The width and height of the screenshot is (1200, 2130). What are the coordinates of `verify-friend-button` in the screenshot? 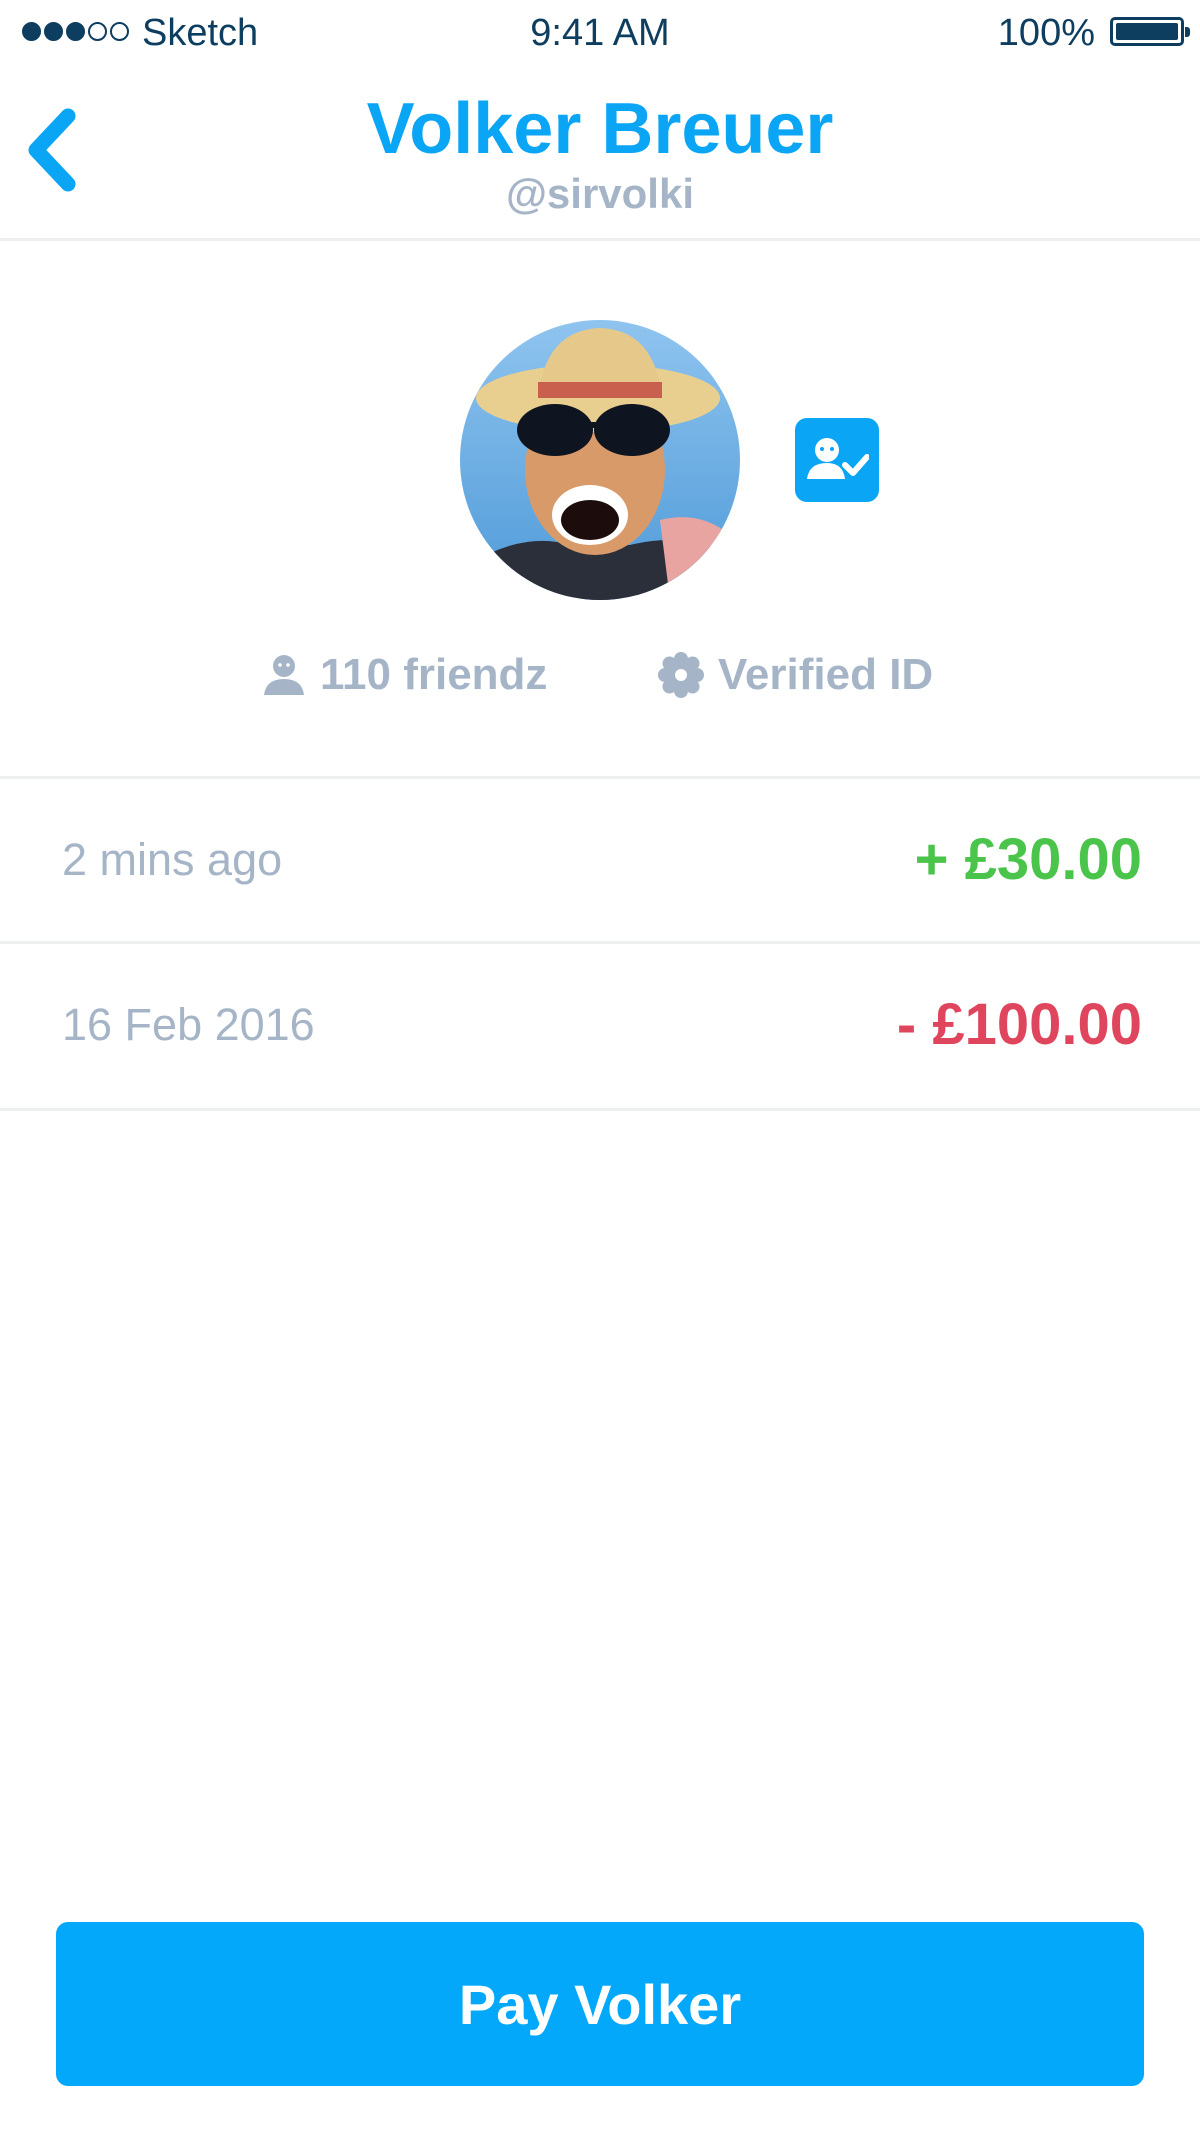 It's located at (837, 460).